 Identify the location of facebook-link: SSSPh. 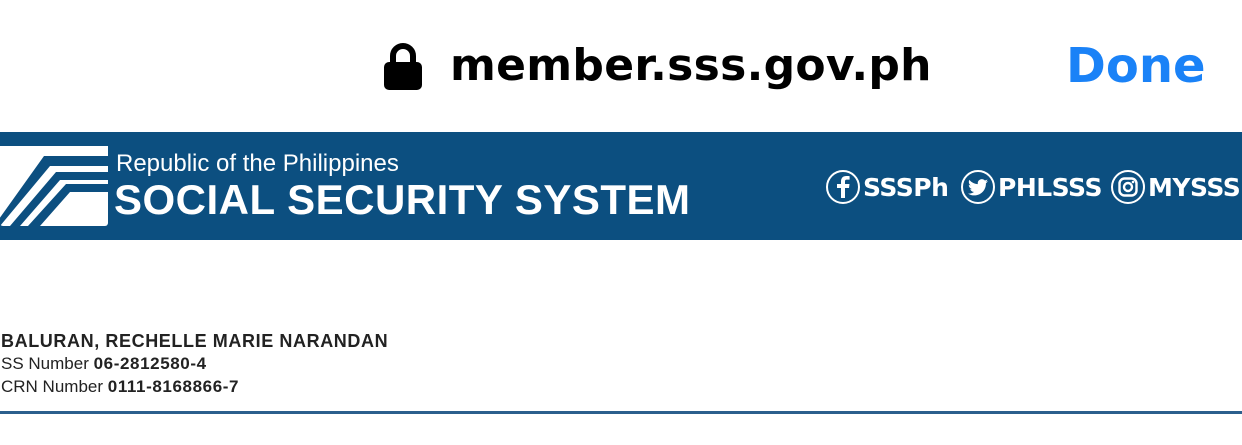
(887, 187).